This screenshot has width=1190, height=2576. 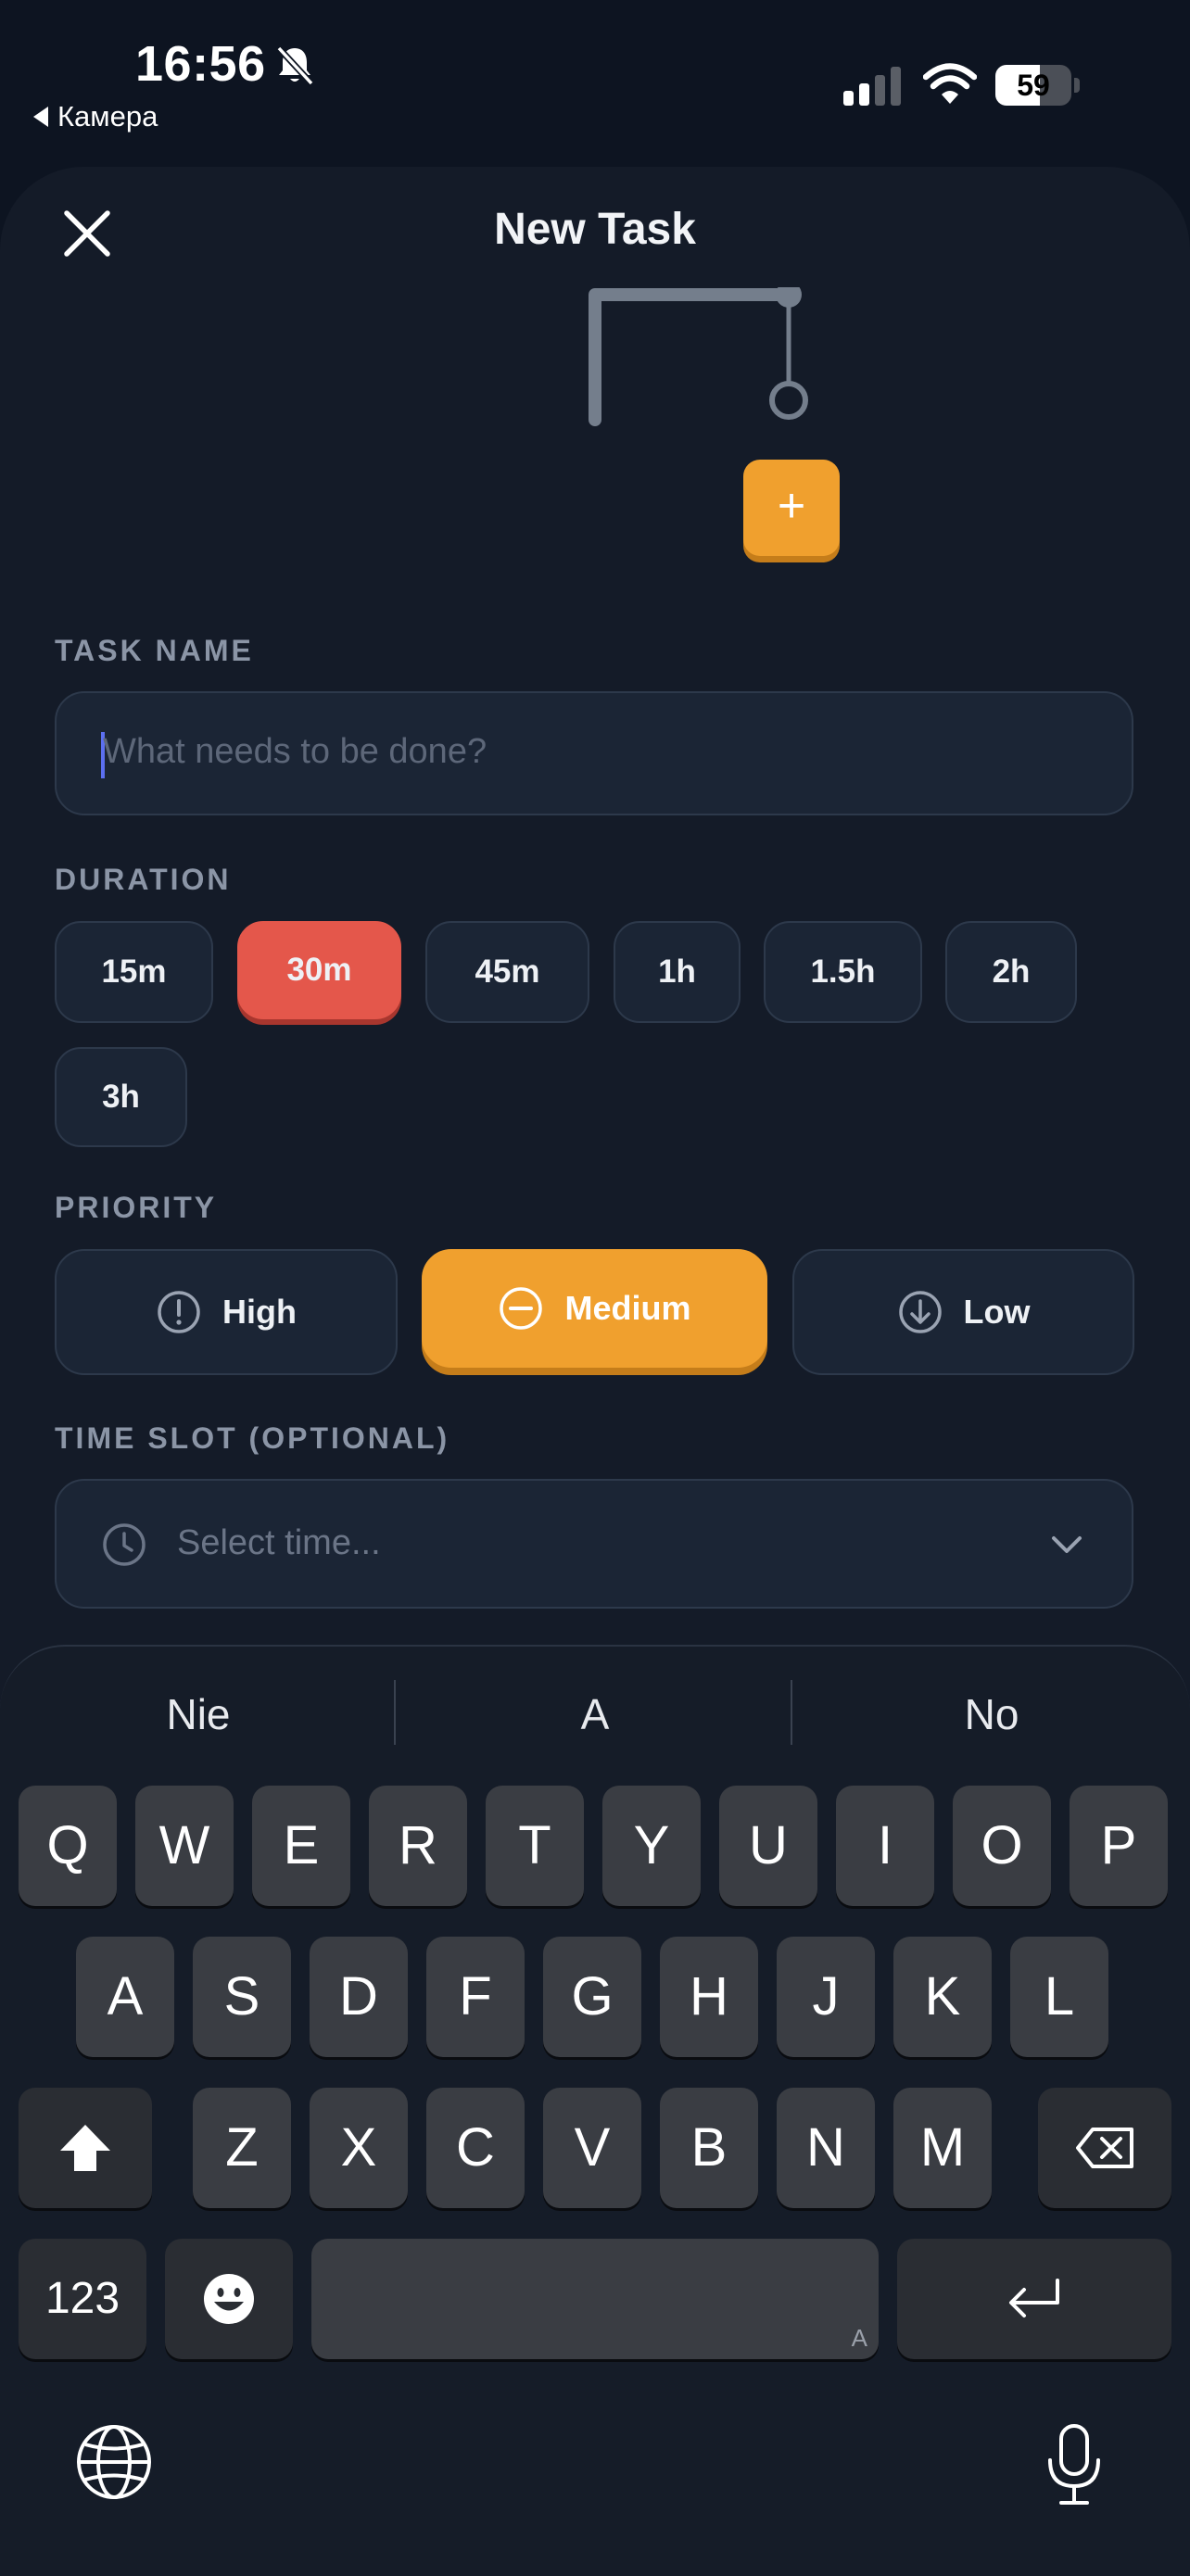 I want to click on return-key, so click(x=1034, y=2299).